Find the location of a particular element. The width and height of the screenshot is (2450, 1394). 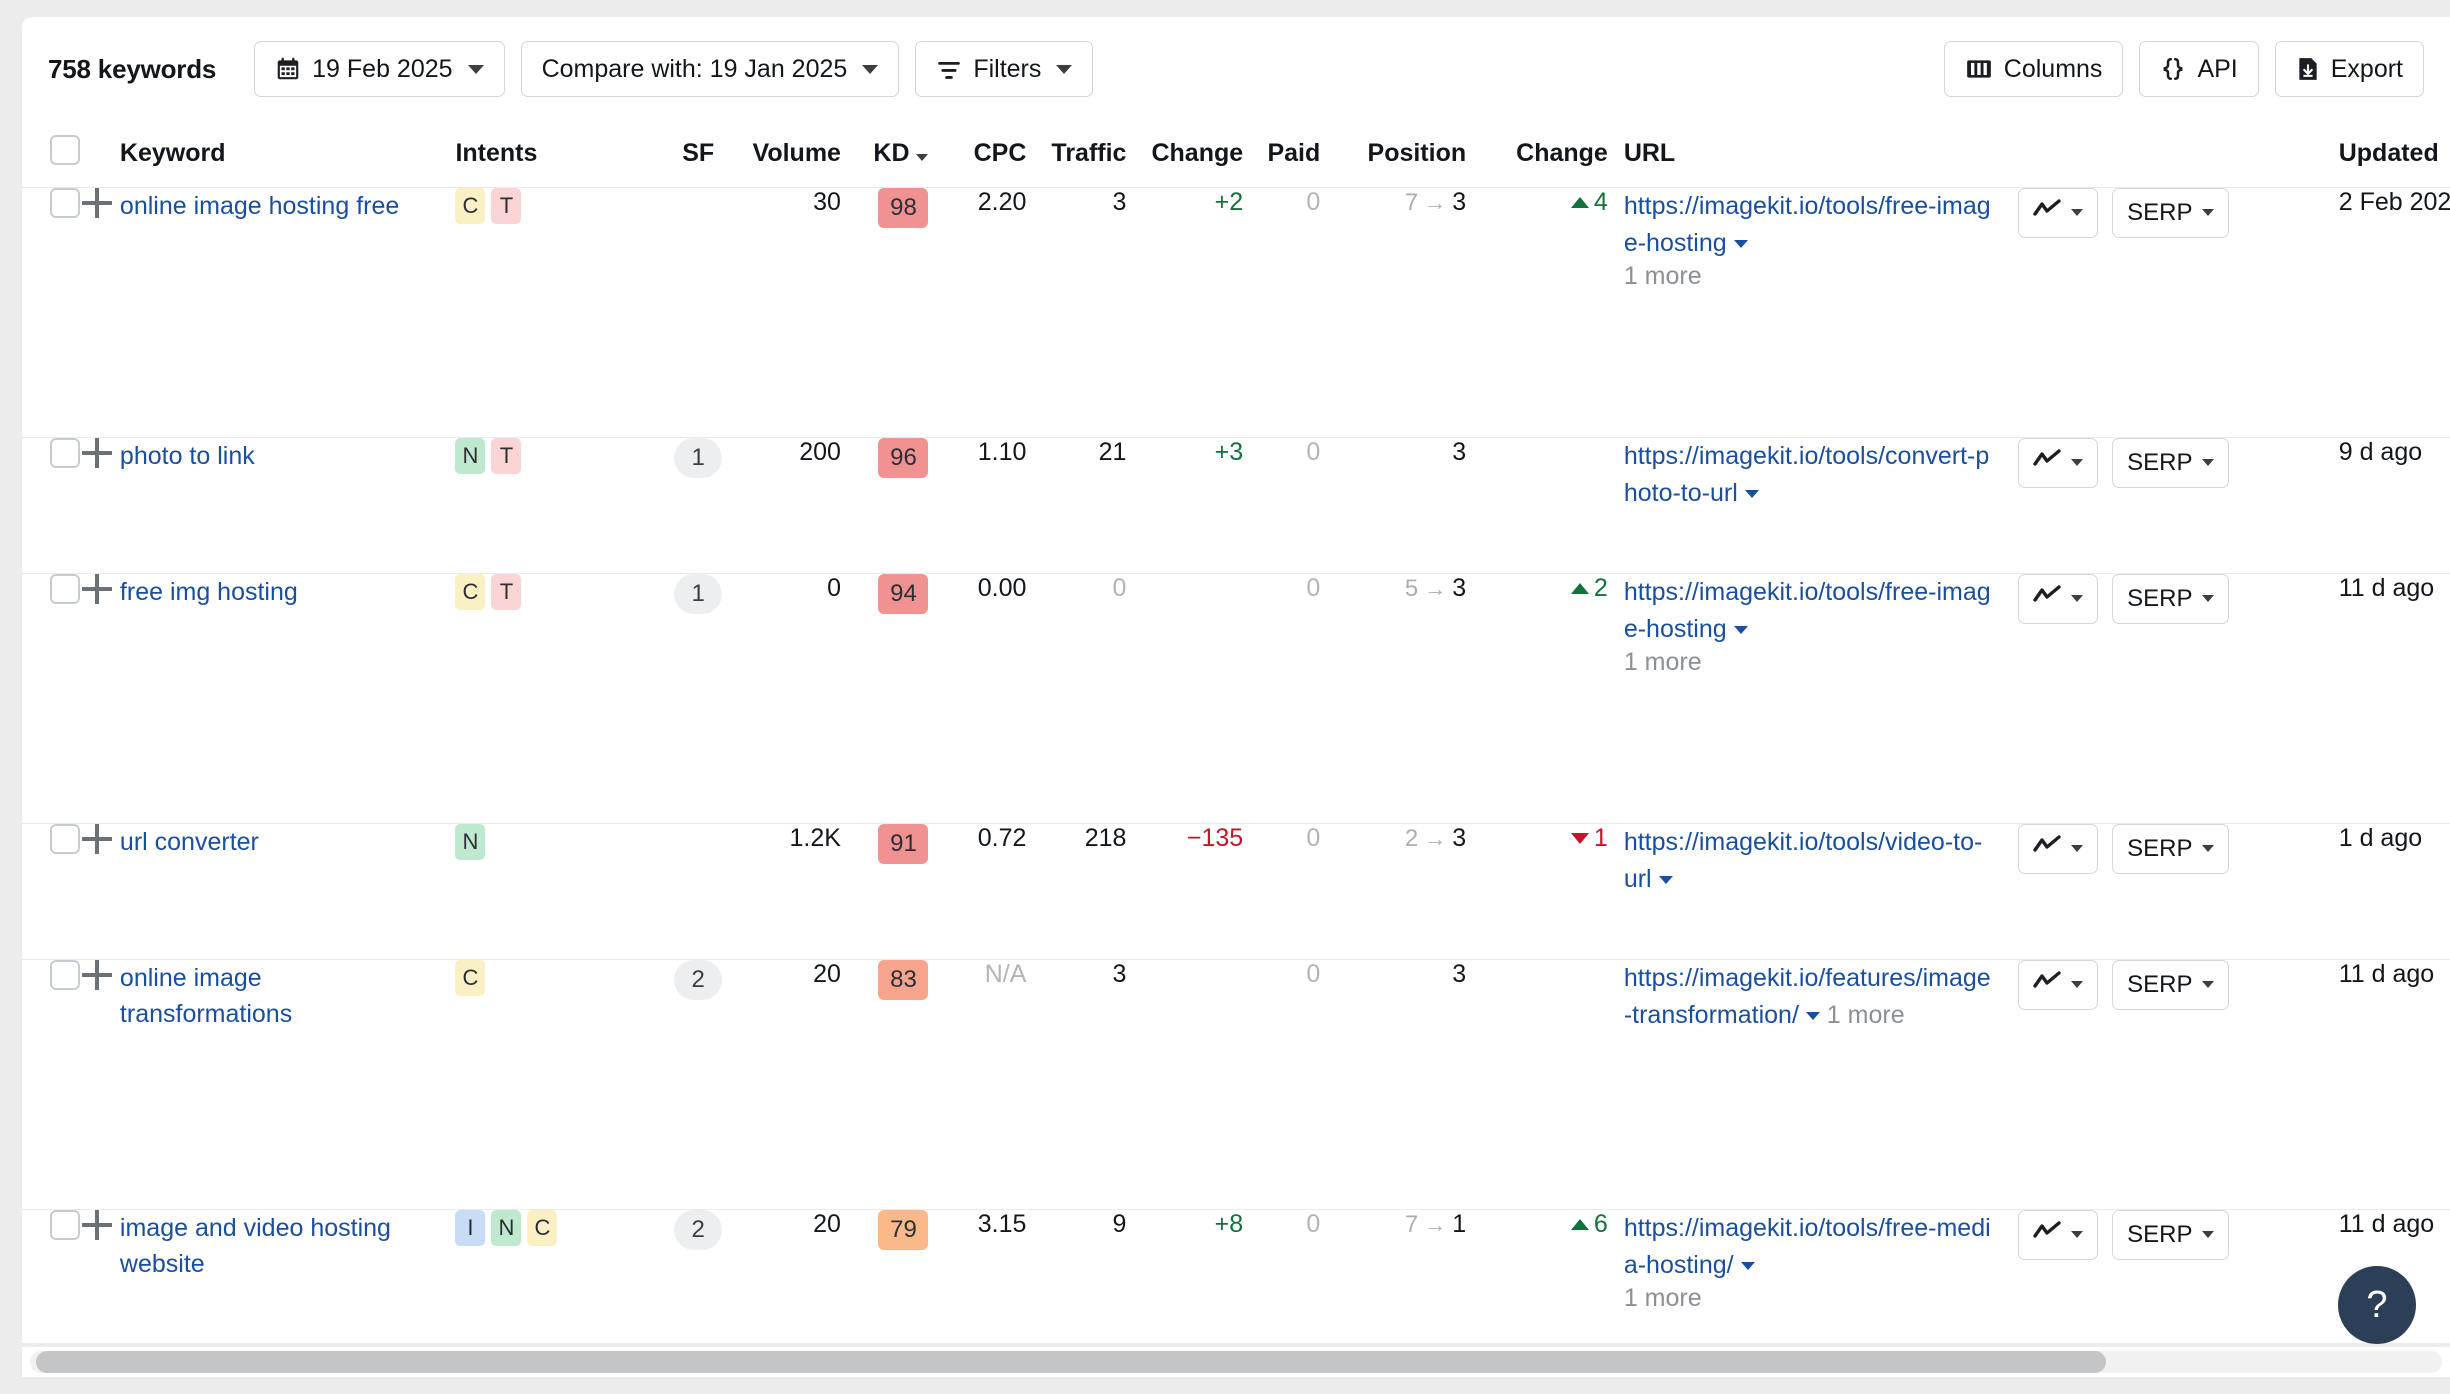

header-paid: Paid is located at coordinates (1282, 154).